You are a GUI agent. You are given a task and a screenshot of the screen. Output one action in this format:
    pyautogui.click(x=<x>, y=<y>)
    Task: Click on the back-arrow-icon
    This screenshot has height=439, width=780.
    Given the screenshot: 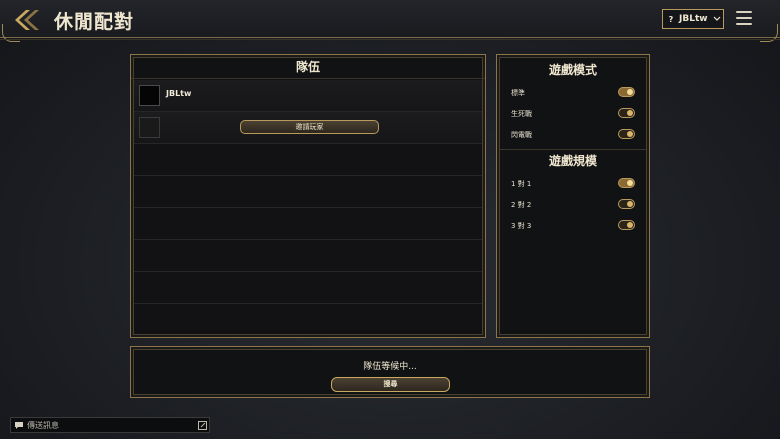 What is the action you would take?
    pyautogui.click(x=27, y=20)
    